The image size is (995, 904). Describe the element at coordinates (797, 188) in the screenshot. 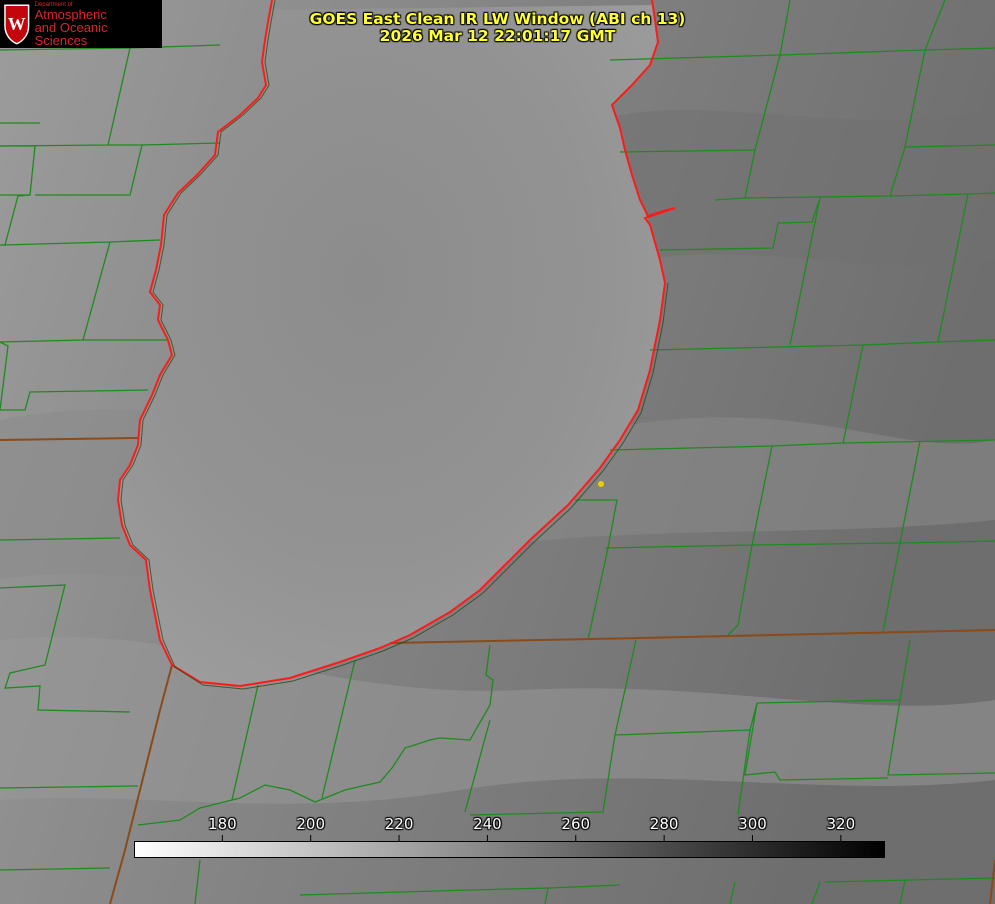

I see `cloud-band` at that location.